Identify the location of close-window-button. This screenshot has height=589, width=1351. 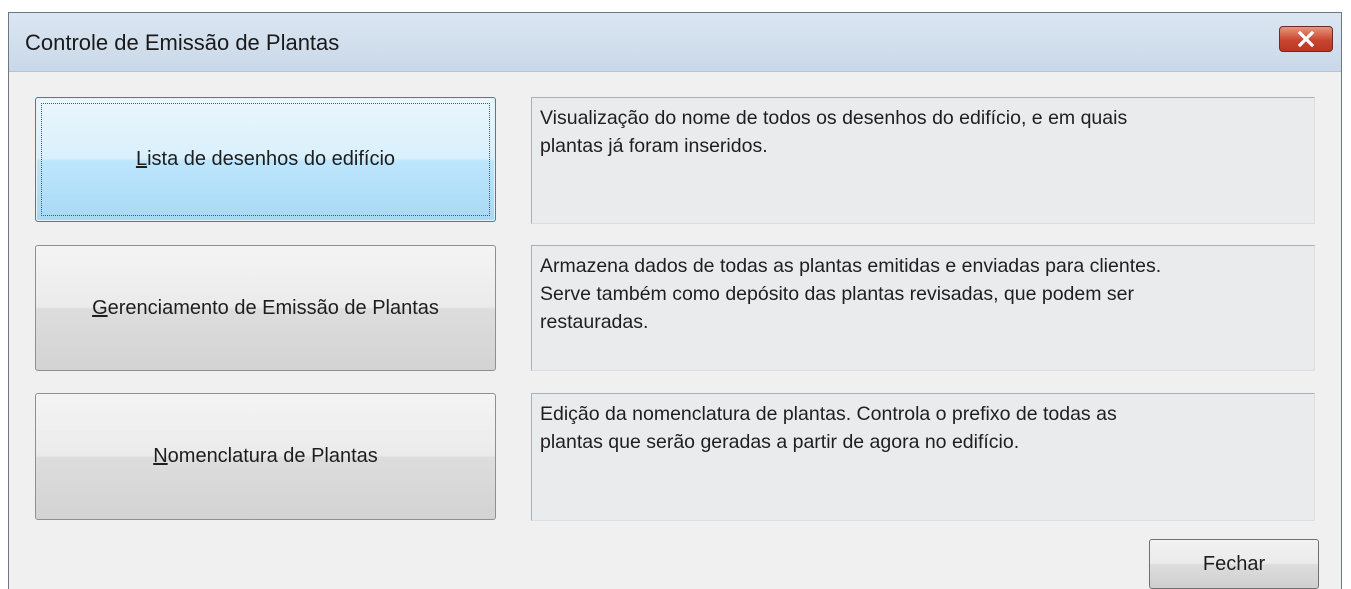
(1306, 39).